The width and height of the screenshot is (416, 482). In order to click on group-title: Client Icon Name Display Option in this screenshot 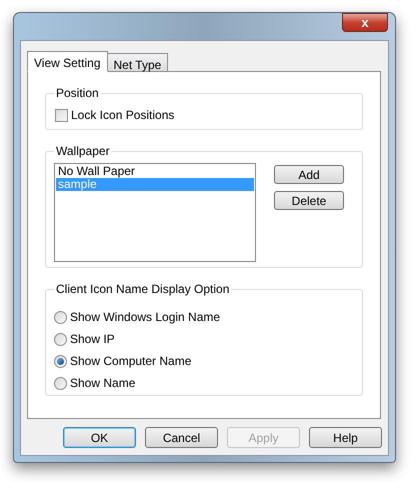, I will do `click(142, 289)`.